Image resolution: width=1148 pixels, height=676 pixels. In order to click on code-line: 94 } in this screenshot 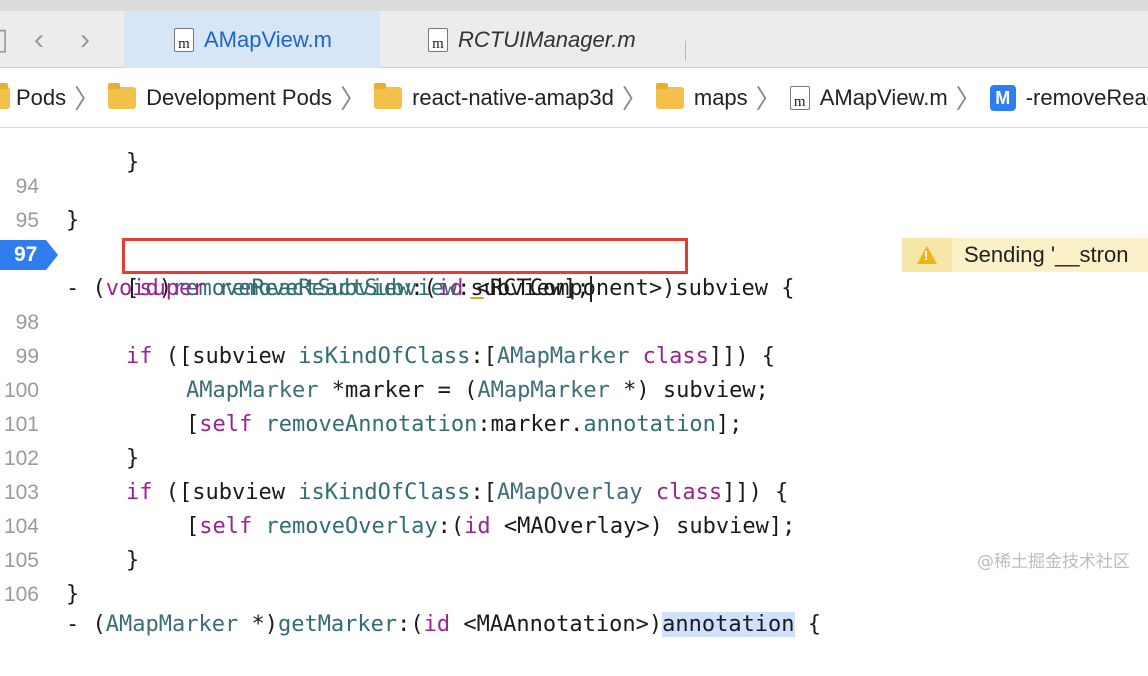, I will do `click(47, 204)`.